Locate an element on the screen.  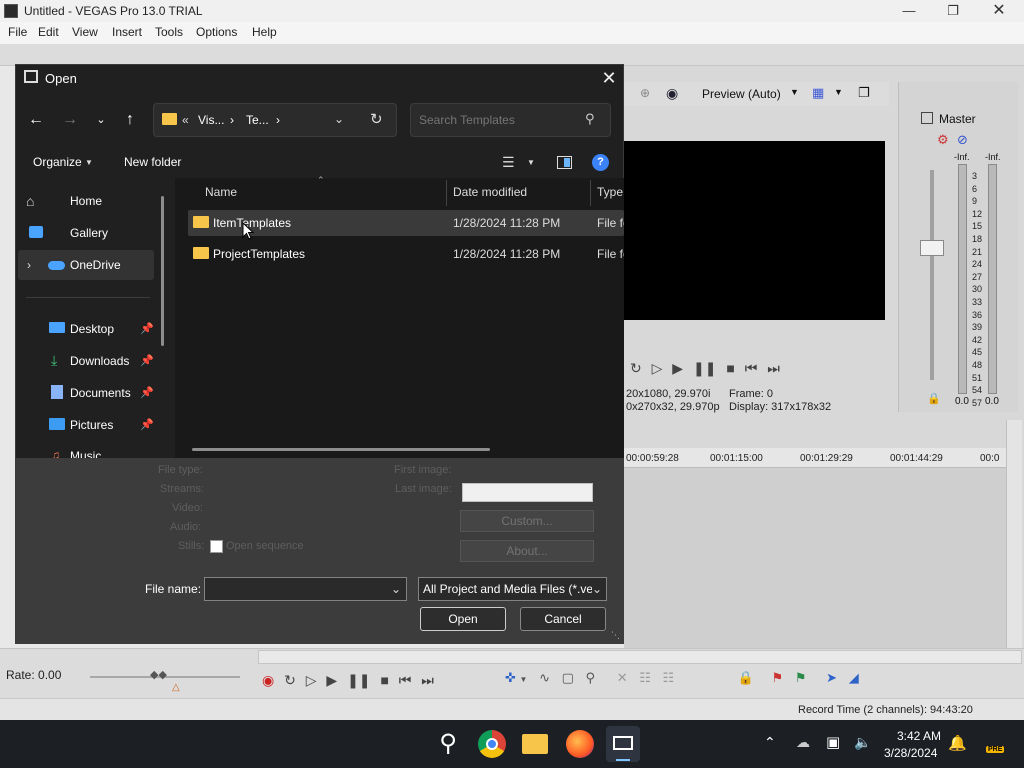
view-options-icon: ☰ is located at coordinates (508, 162).